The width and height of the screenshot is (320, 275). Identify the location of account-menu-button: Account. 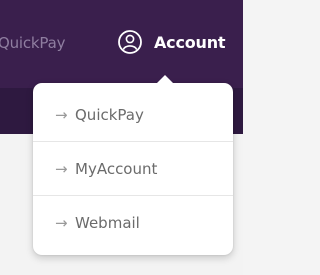
(171, 42).